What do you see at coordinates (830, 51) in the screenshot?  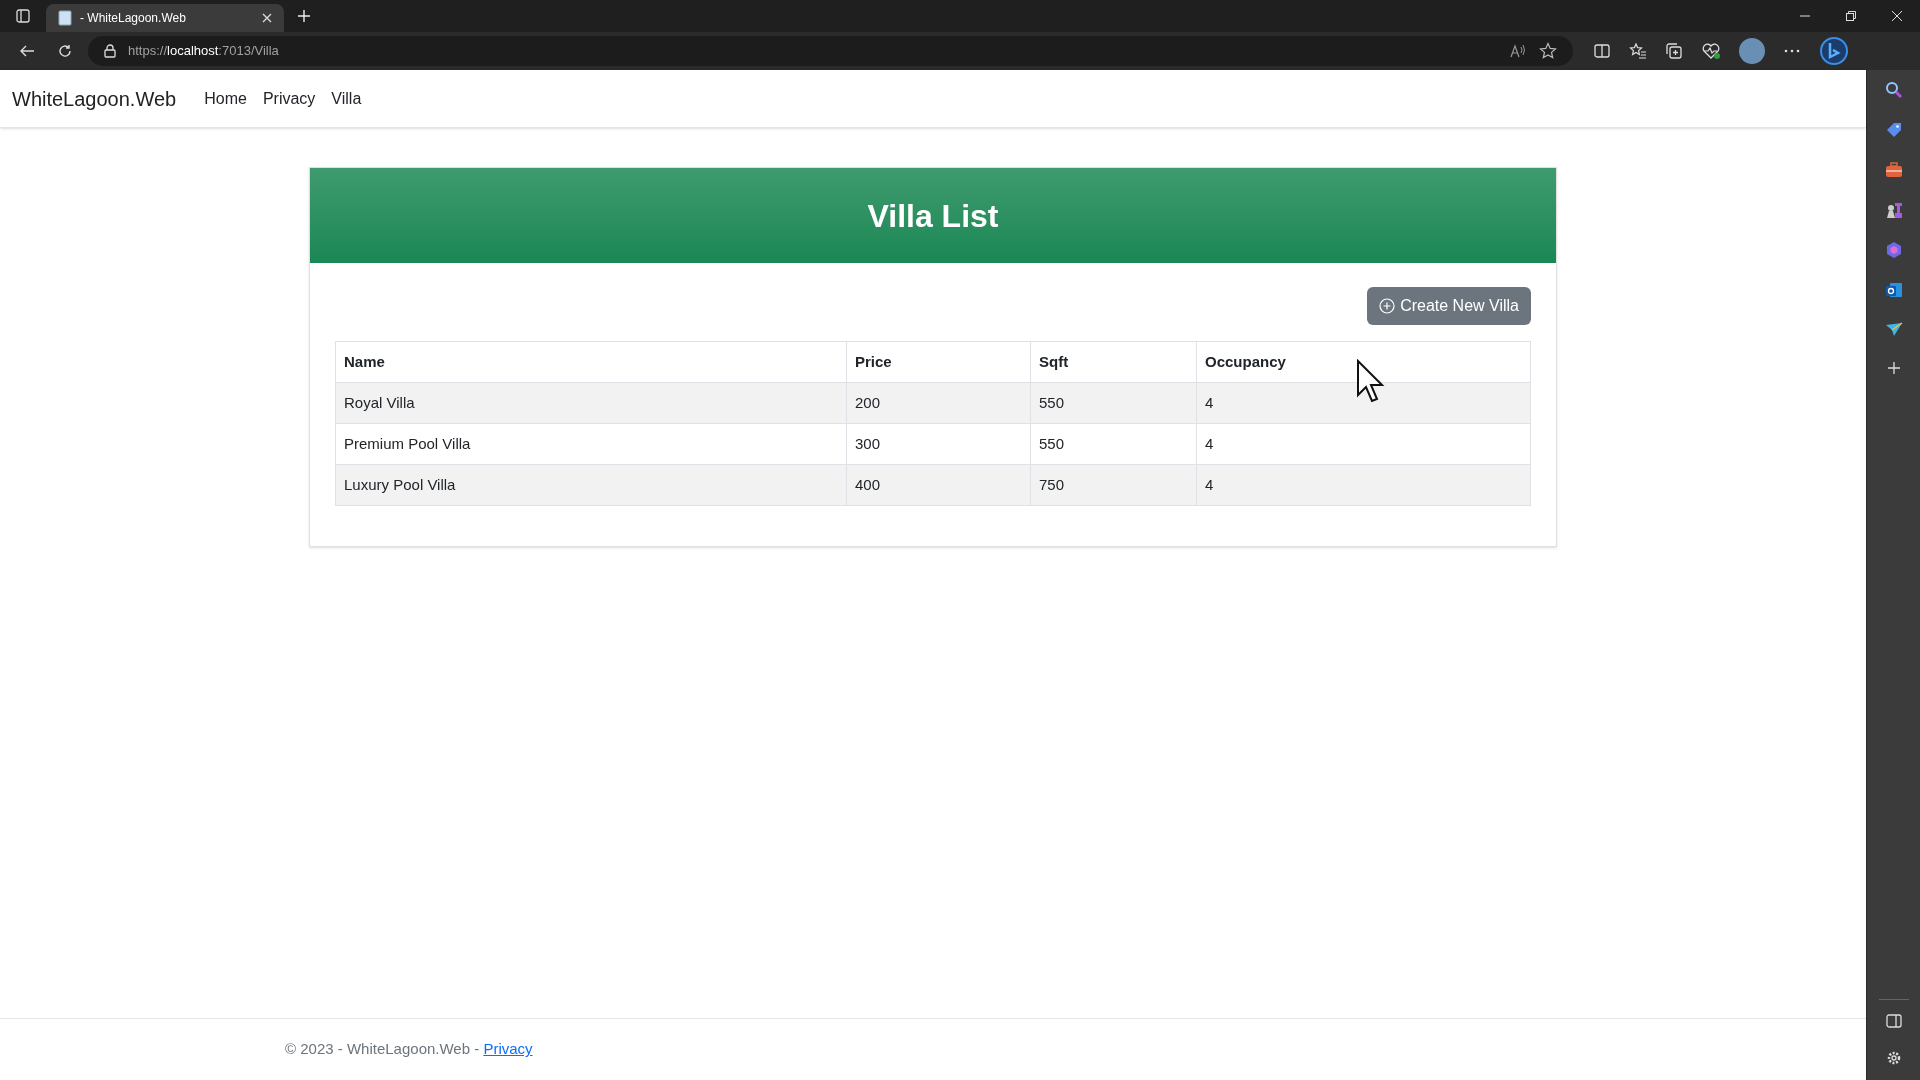 I see `address-bar: https://localhost:7013/Villa` at bounding box center [830, 51].